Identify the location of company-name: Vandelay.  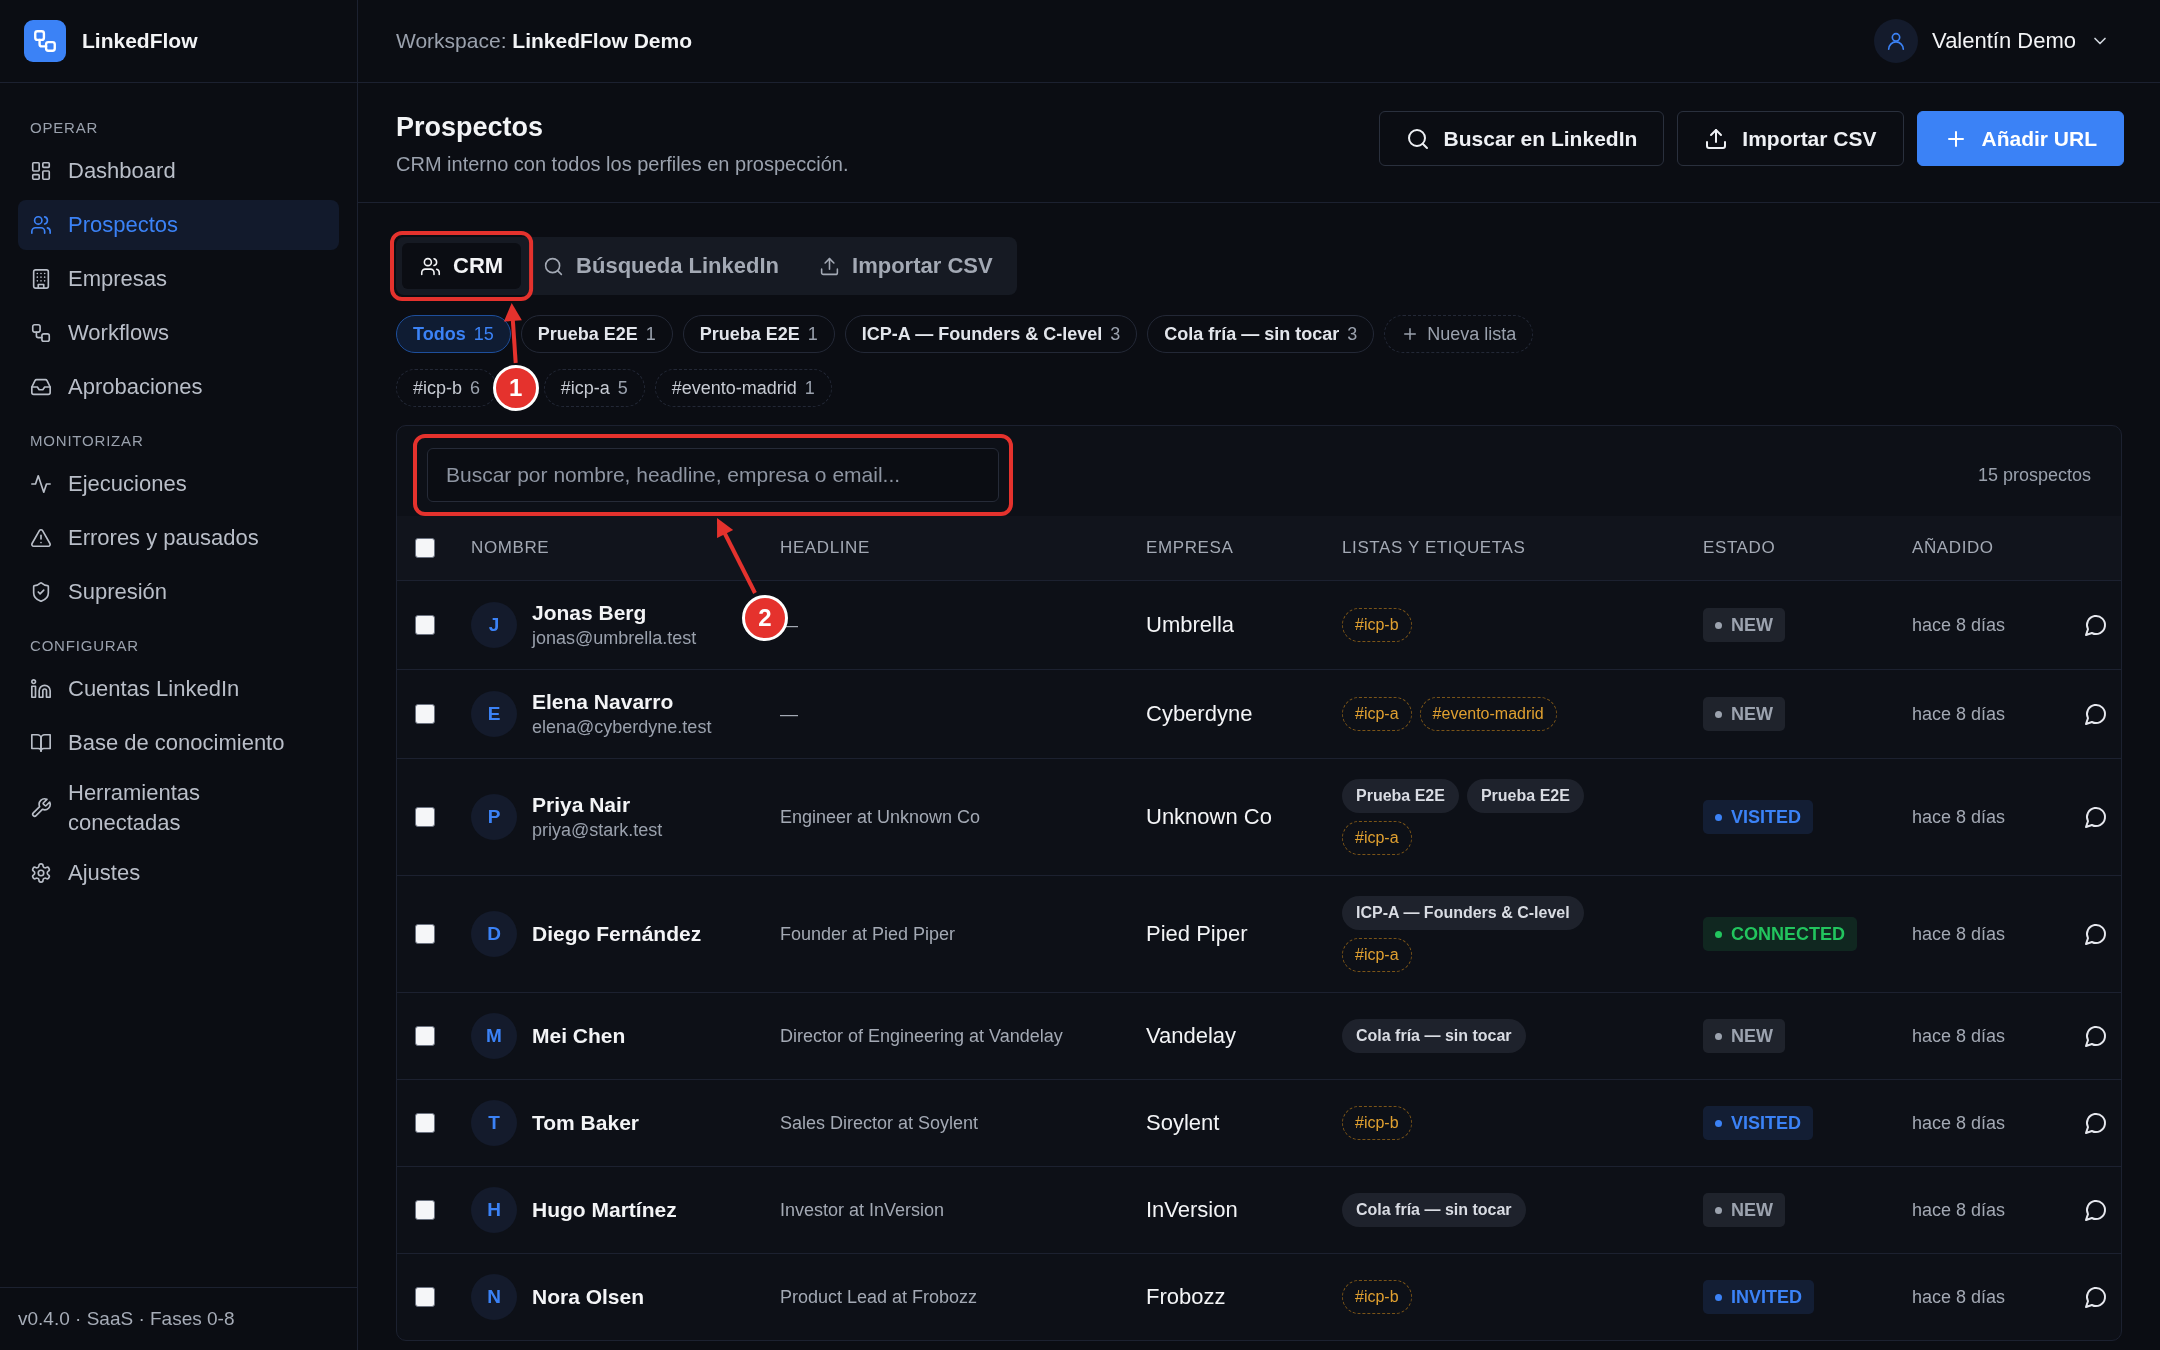
(1191, 1035).